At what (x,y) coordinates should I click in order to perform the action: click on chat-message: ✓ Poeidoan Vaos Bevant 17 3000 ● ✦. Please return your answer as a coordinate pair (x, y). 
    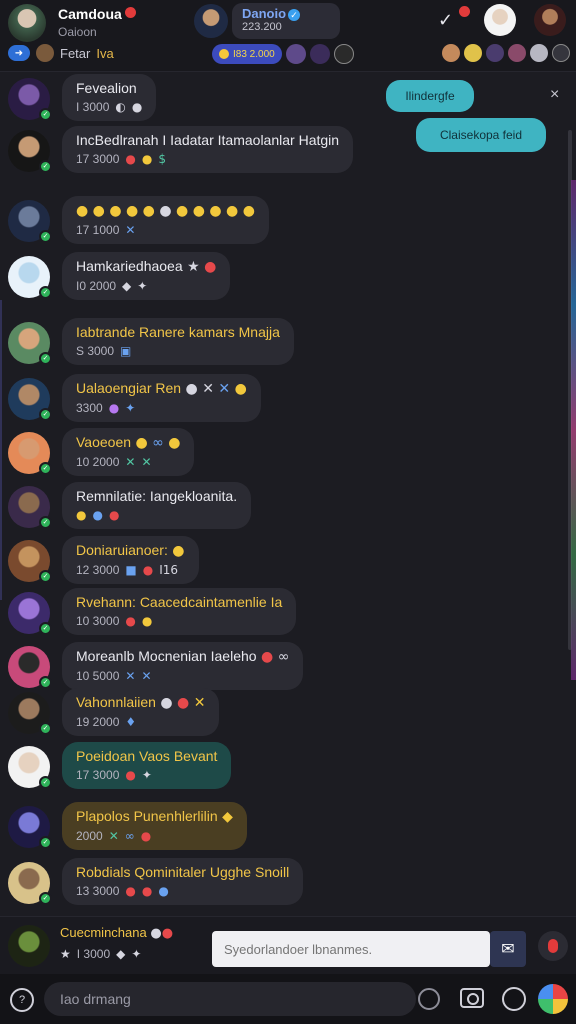
    Looking at the image, I should click on (120, 765).